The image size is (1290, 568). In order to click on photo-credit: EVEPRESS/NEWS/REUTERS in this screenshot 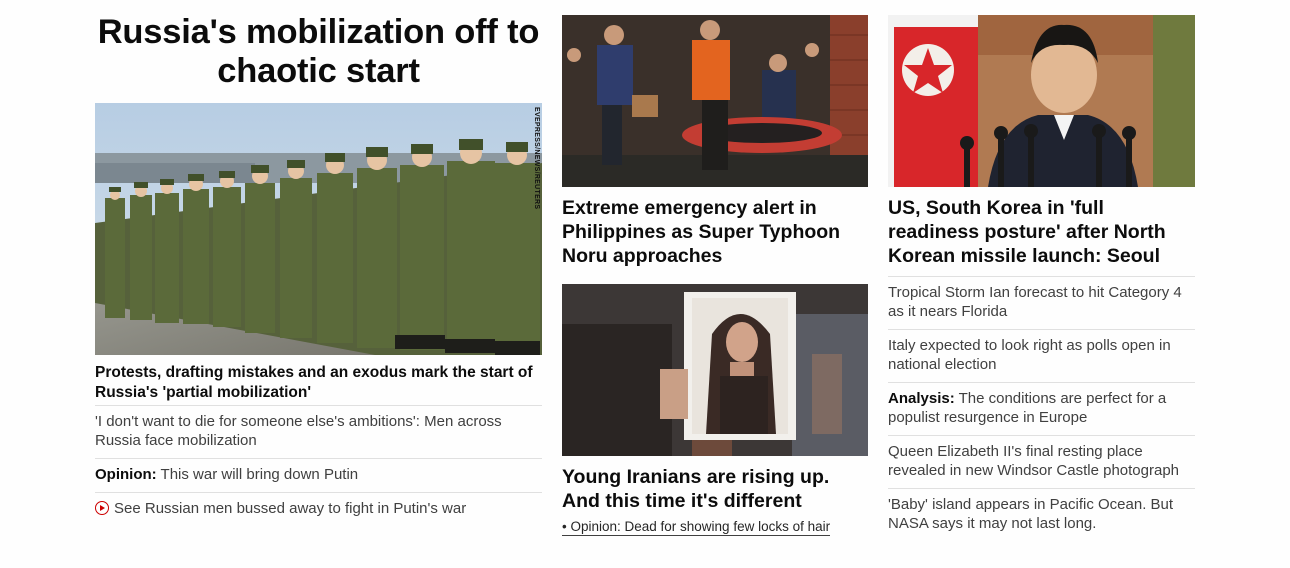, I will do `click(536, 158)`.